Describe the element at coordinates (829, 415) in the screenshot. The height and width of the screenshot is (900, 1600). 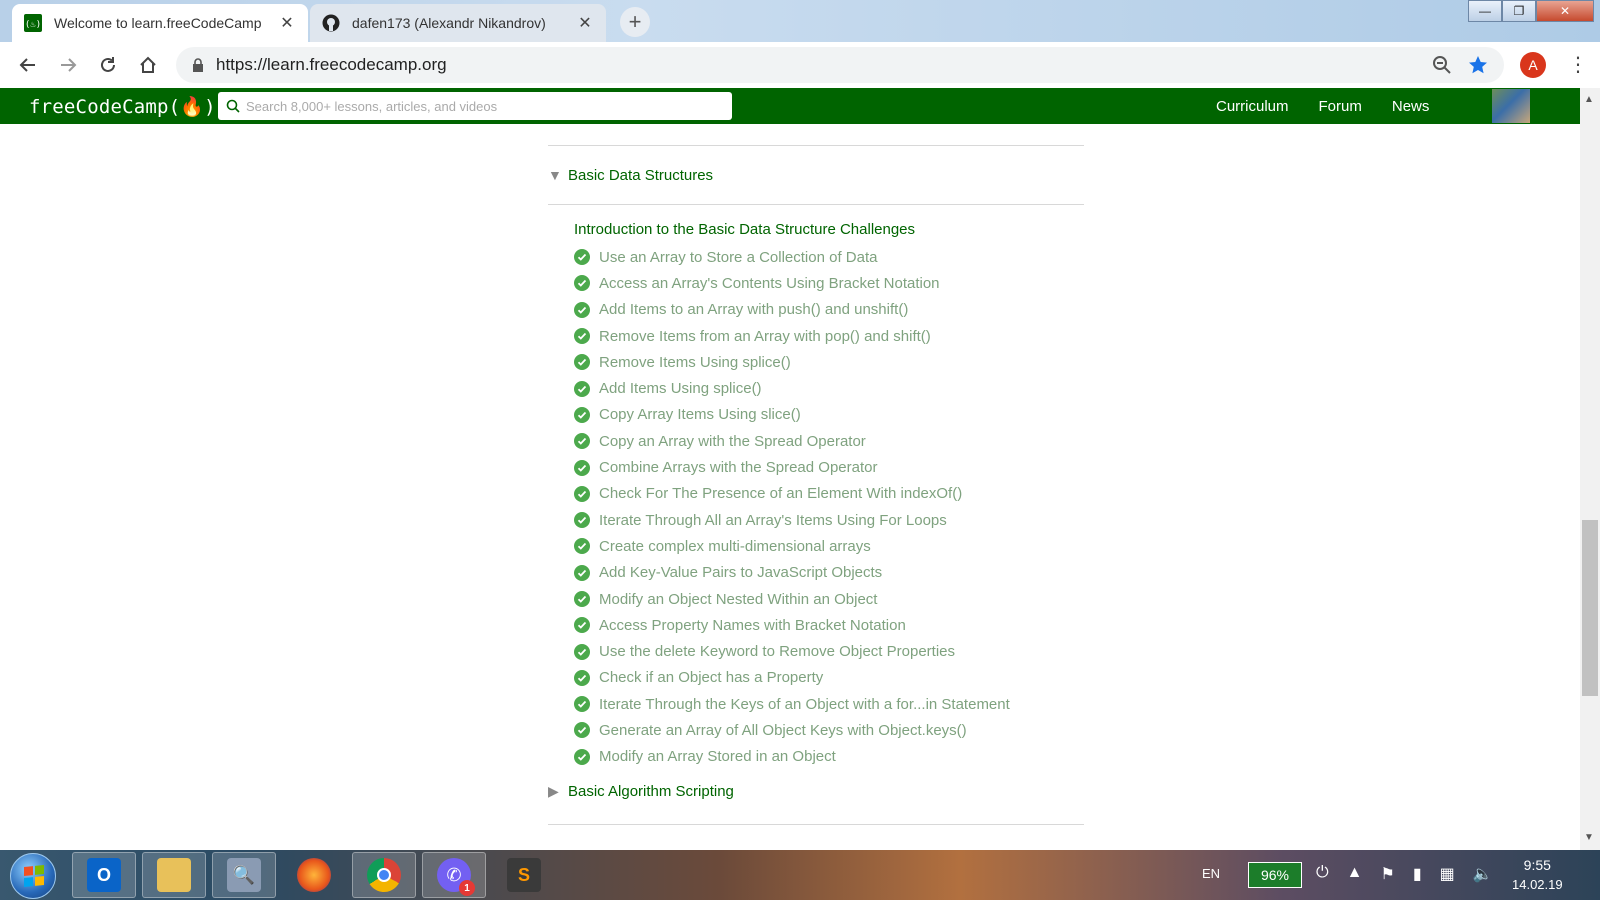
I see `challenge-item: Copy Array Items Using slice()` at that location.